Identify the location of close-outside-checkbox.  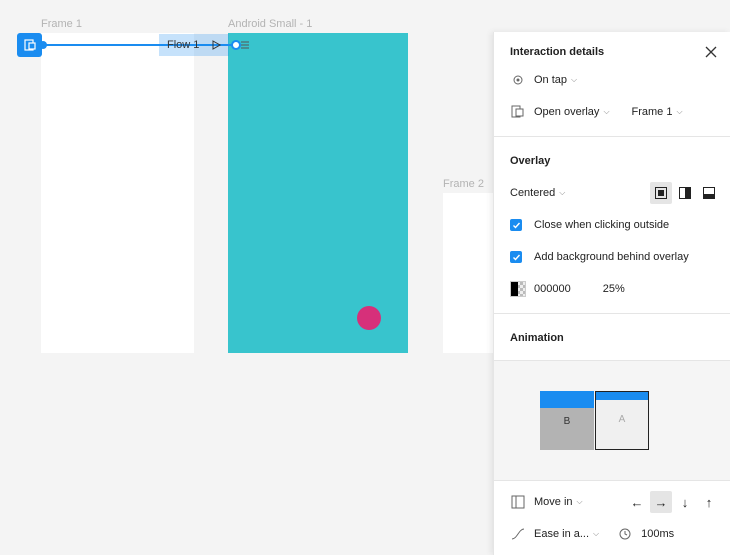
(516, 225).